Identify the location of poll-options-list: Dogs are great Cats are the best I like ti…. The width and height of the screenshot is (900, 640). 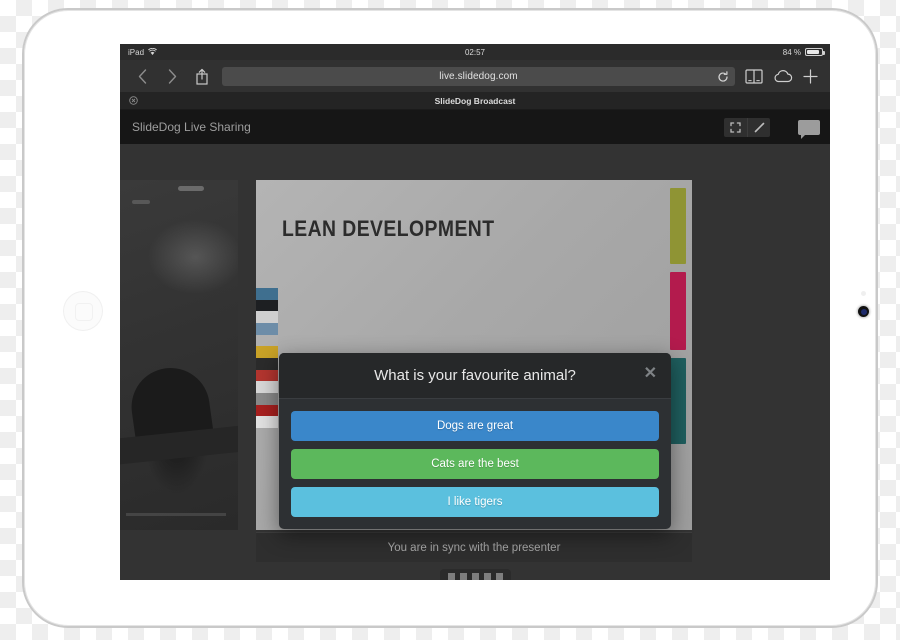
(475, 464).